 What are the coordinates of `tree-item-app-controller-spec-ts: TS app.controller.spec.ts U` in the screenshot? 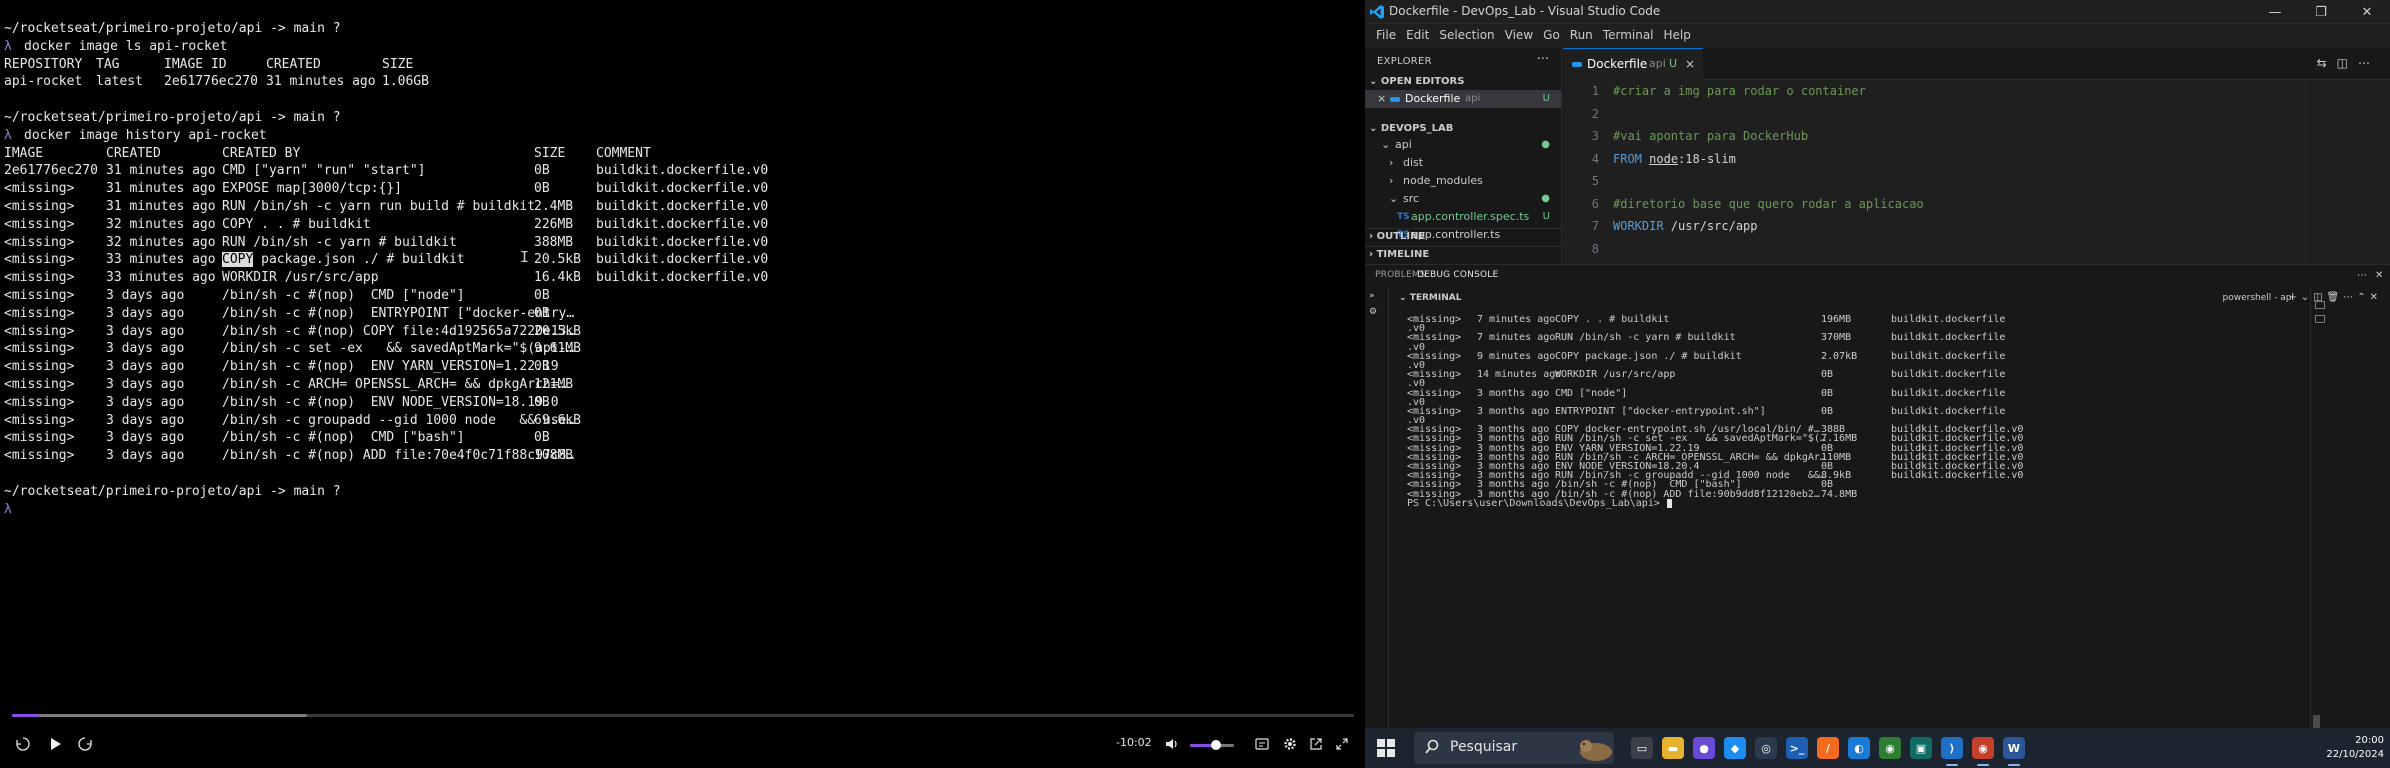 It's located at (1463, 217).